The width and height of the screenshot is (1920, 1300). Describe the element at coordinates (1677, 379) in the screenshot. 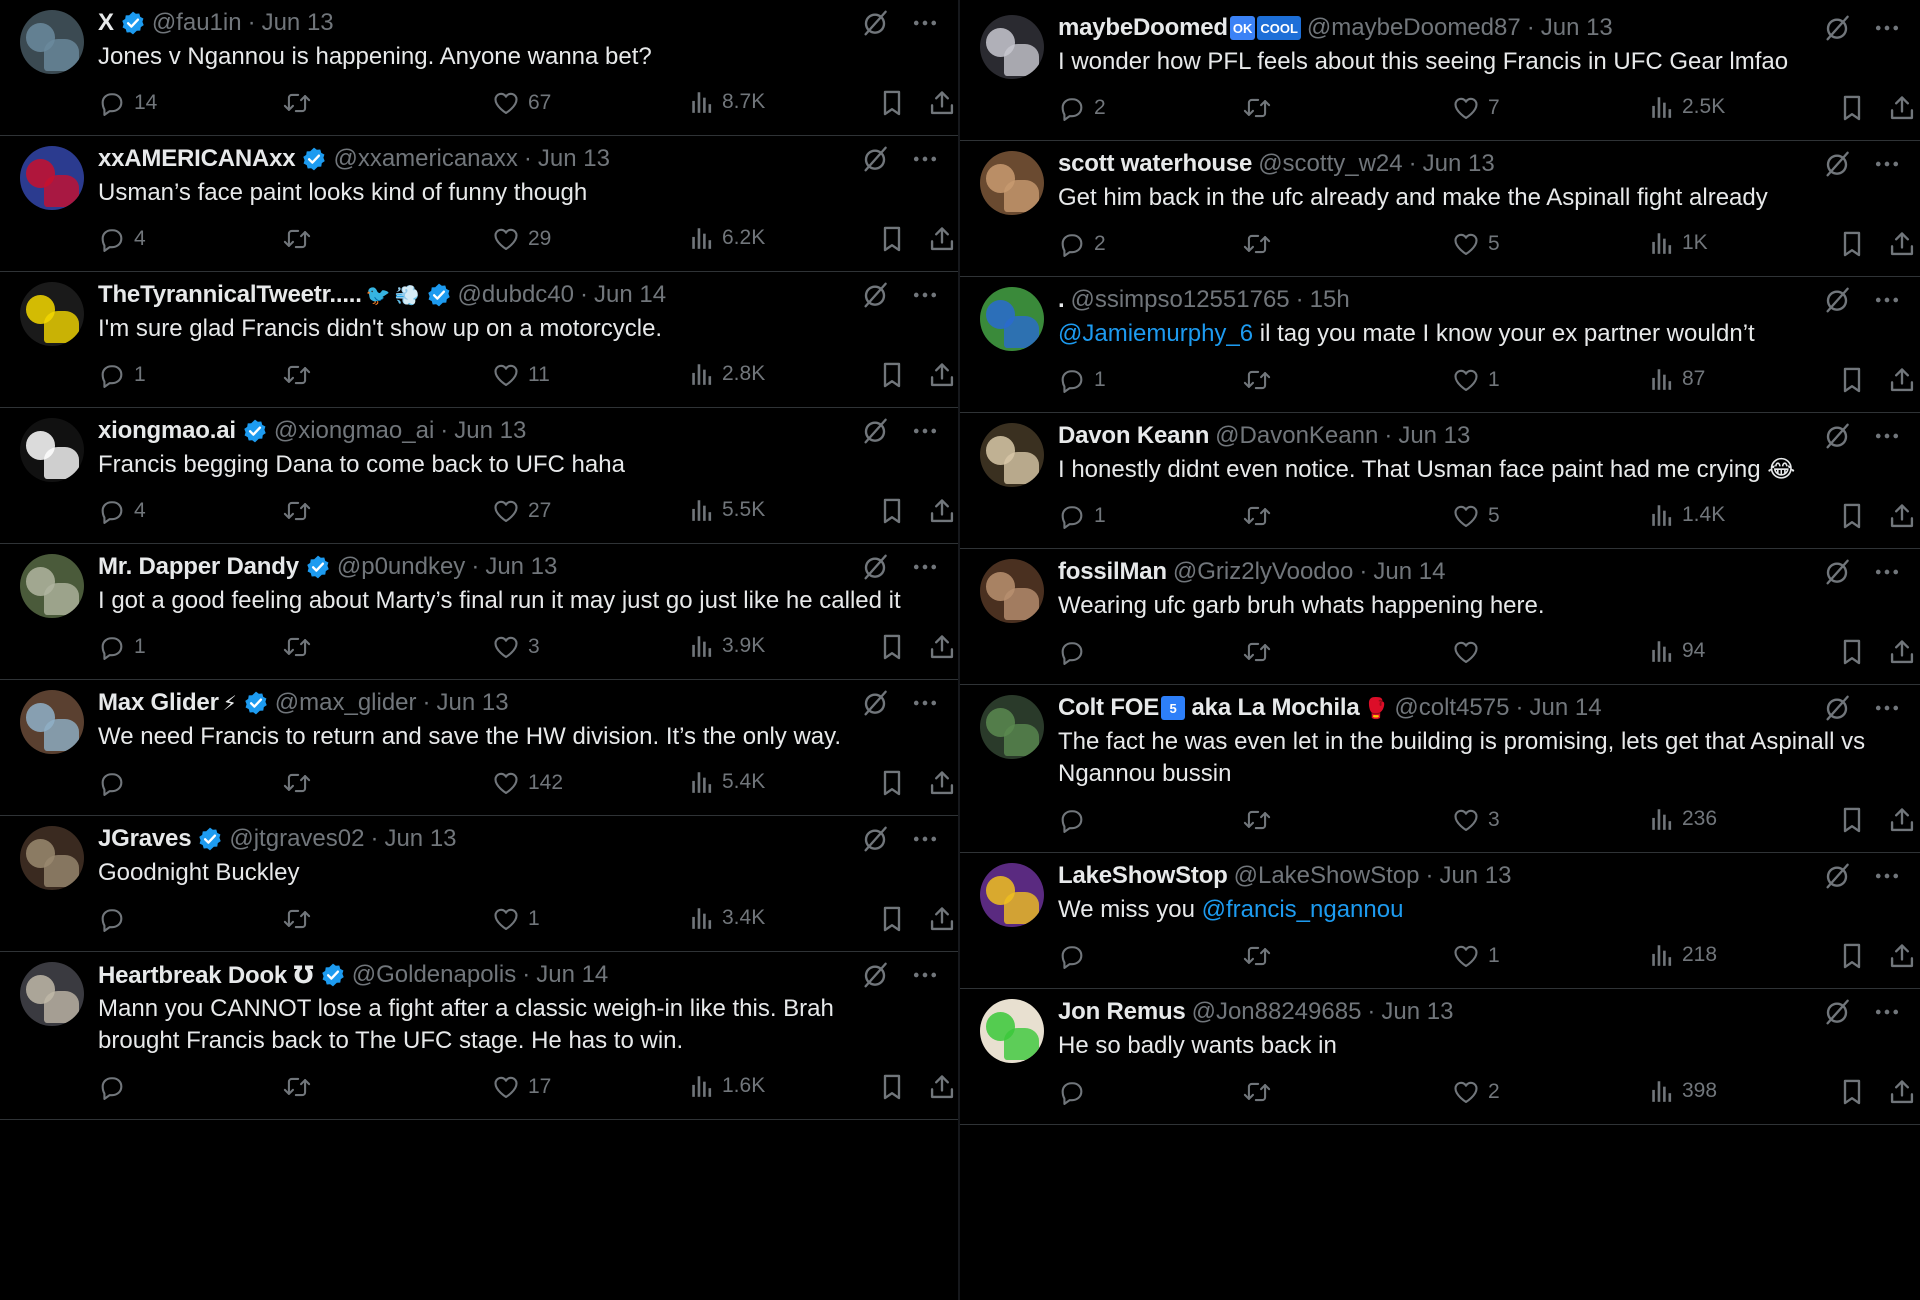

I see `views-button: 87` at that location.